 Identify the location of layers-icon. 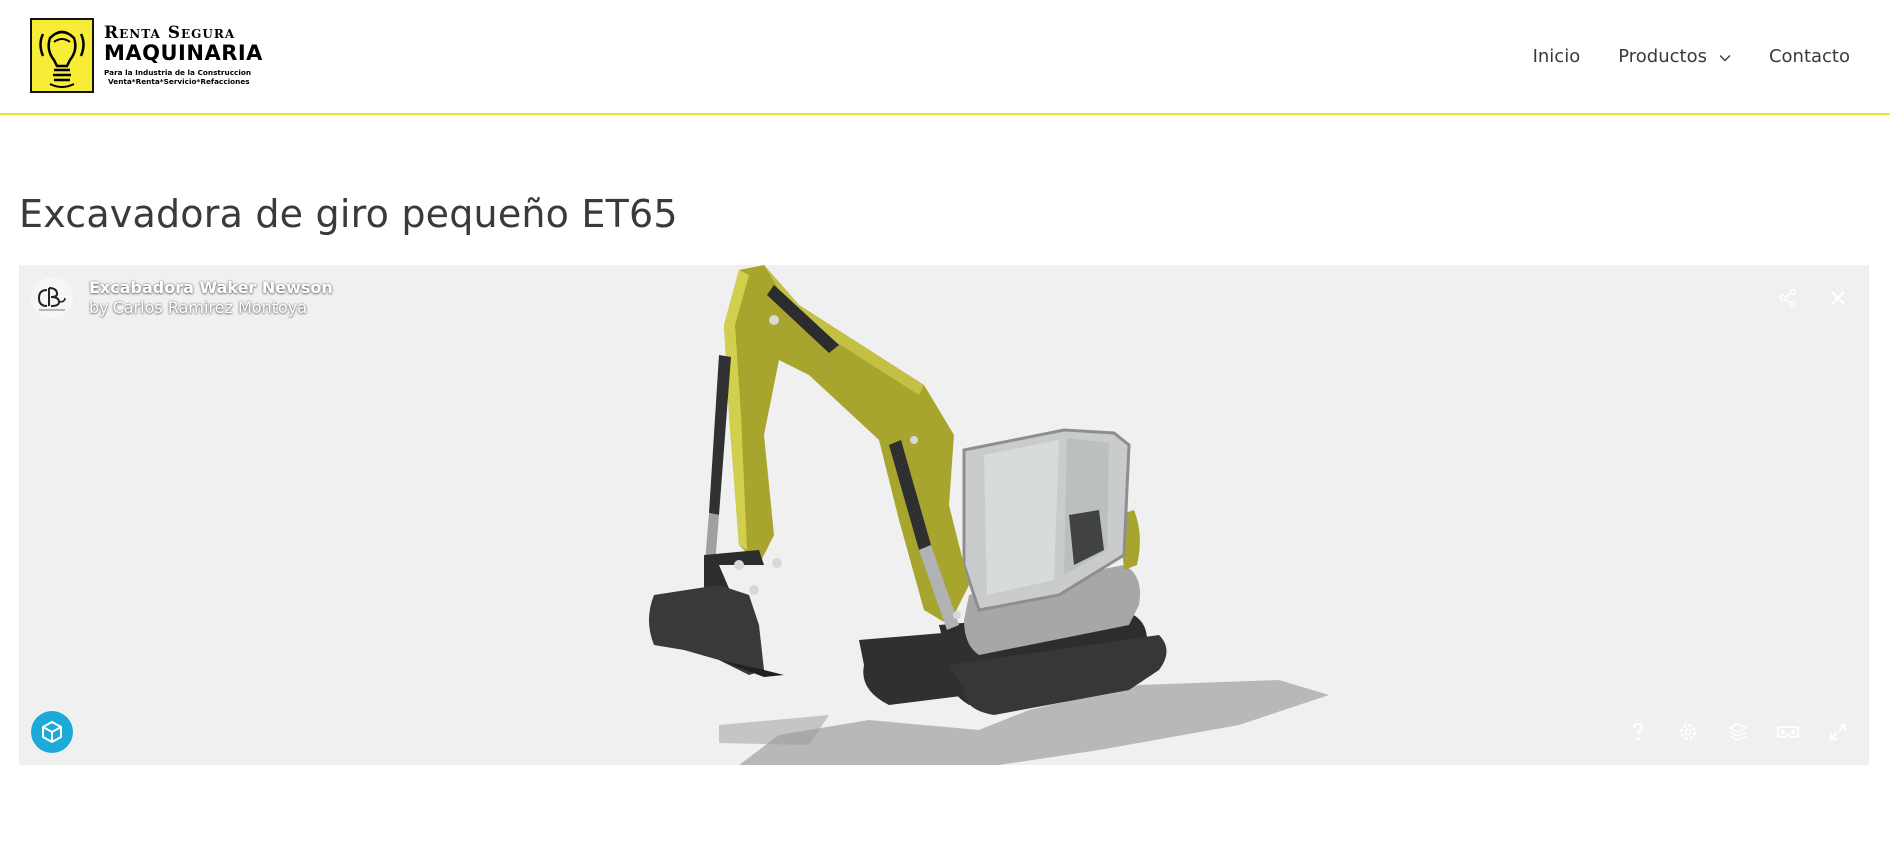
(1738, 732).